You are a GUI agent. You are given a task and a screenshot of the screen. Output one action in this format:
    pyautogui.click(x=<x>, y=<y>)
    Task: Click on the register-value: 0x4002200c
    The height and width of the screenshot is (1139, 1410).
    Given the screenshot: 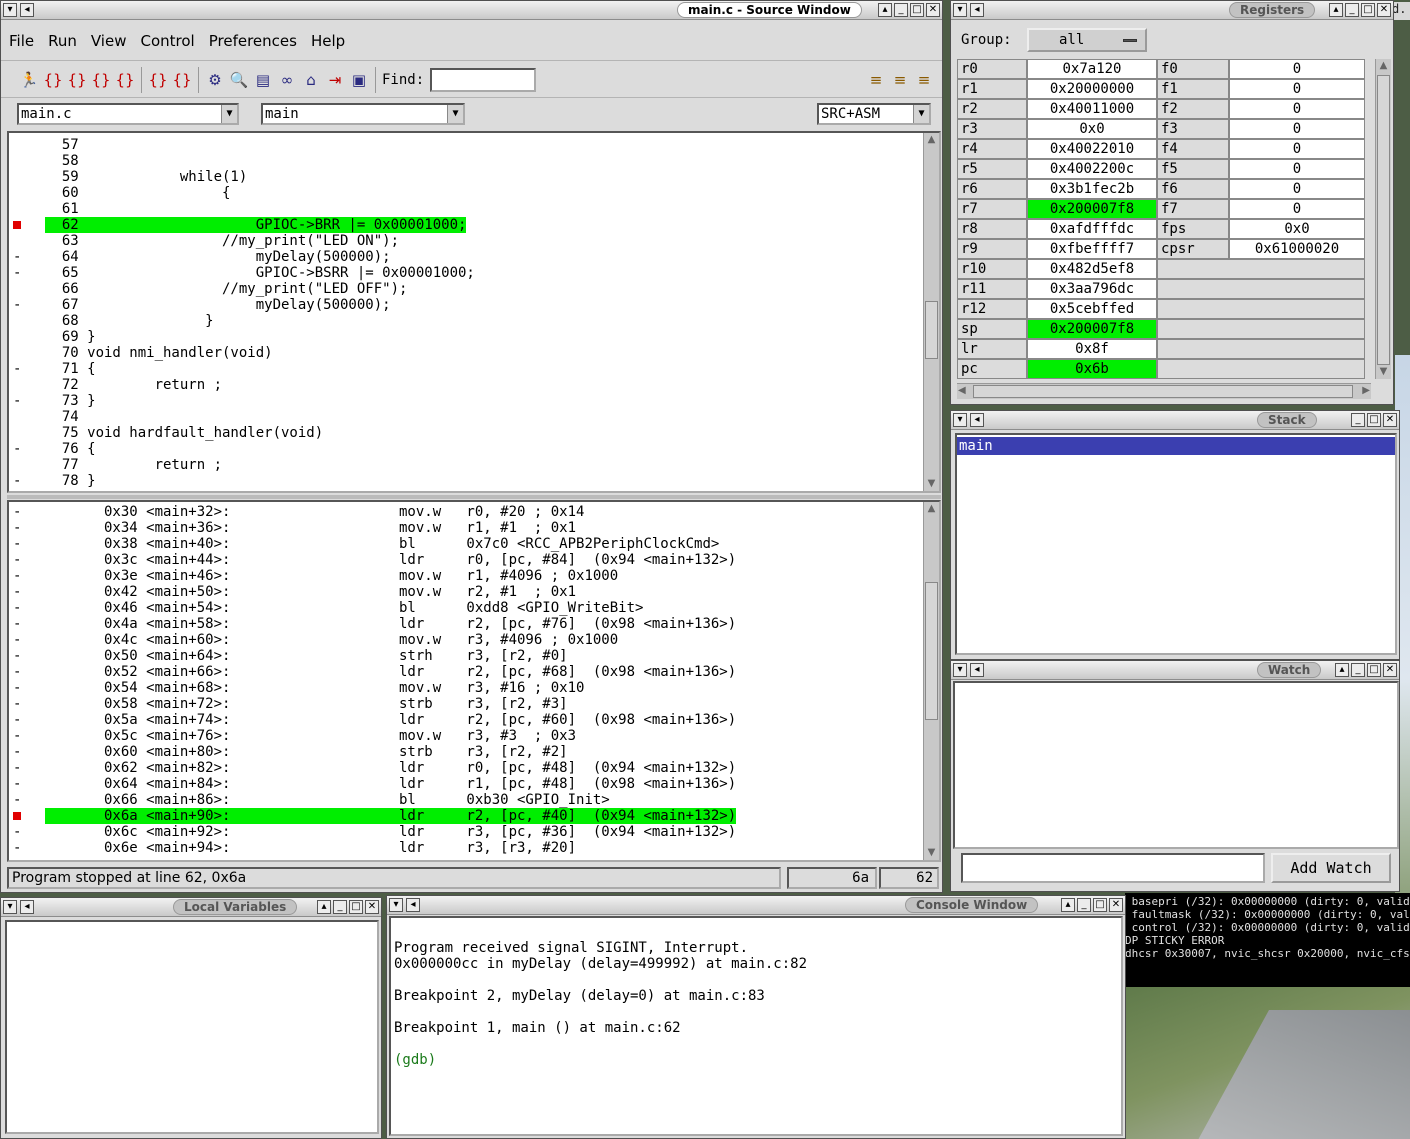 What is the action you would take?
    pyautogui.click(x=1092, y=169)
    